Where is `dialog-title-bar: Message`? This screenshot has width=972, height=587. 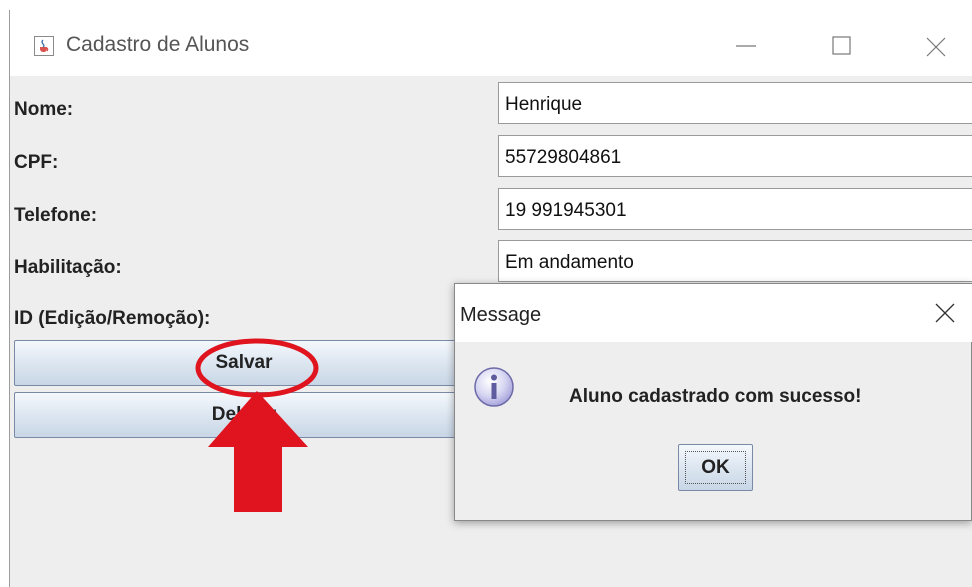
dialog-title-bar: Message is located at coordinates (713, 313).